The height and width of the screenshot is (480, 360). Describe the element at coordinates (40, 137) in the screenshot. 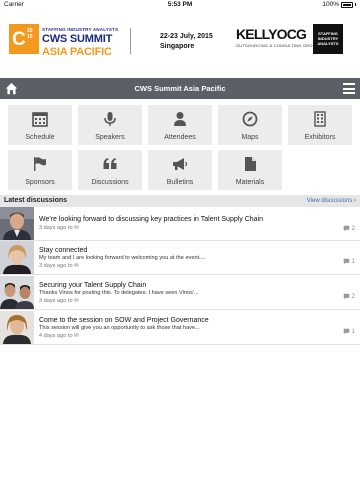

I see `tile-label: Schedule` at that location.